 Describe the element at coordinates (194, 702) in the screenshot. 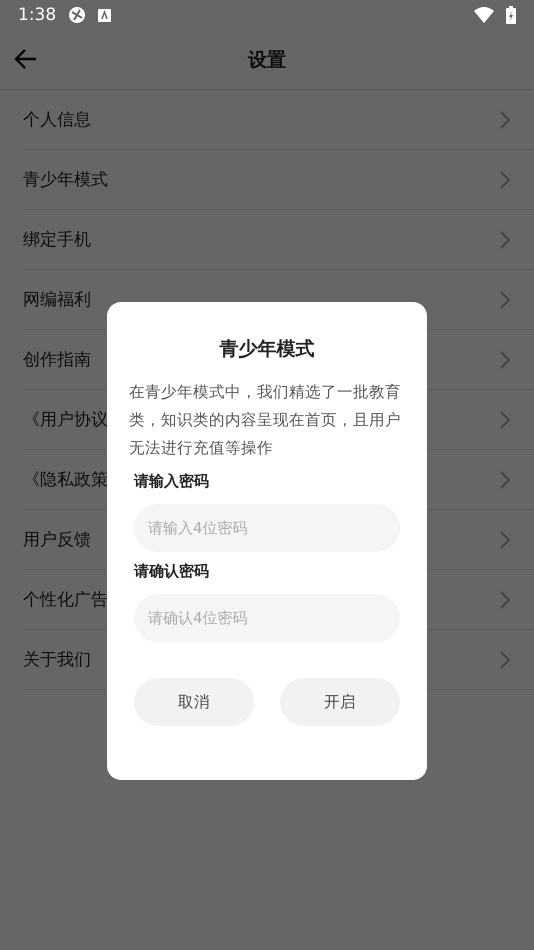

I see `cancel-button: 取消` at that location.